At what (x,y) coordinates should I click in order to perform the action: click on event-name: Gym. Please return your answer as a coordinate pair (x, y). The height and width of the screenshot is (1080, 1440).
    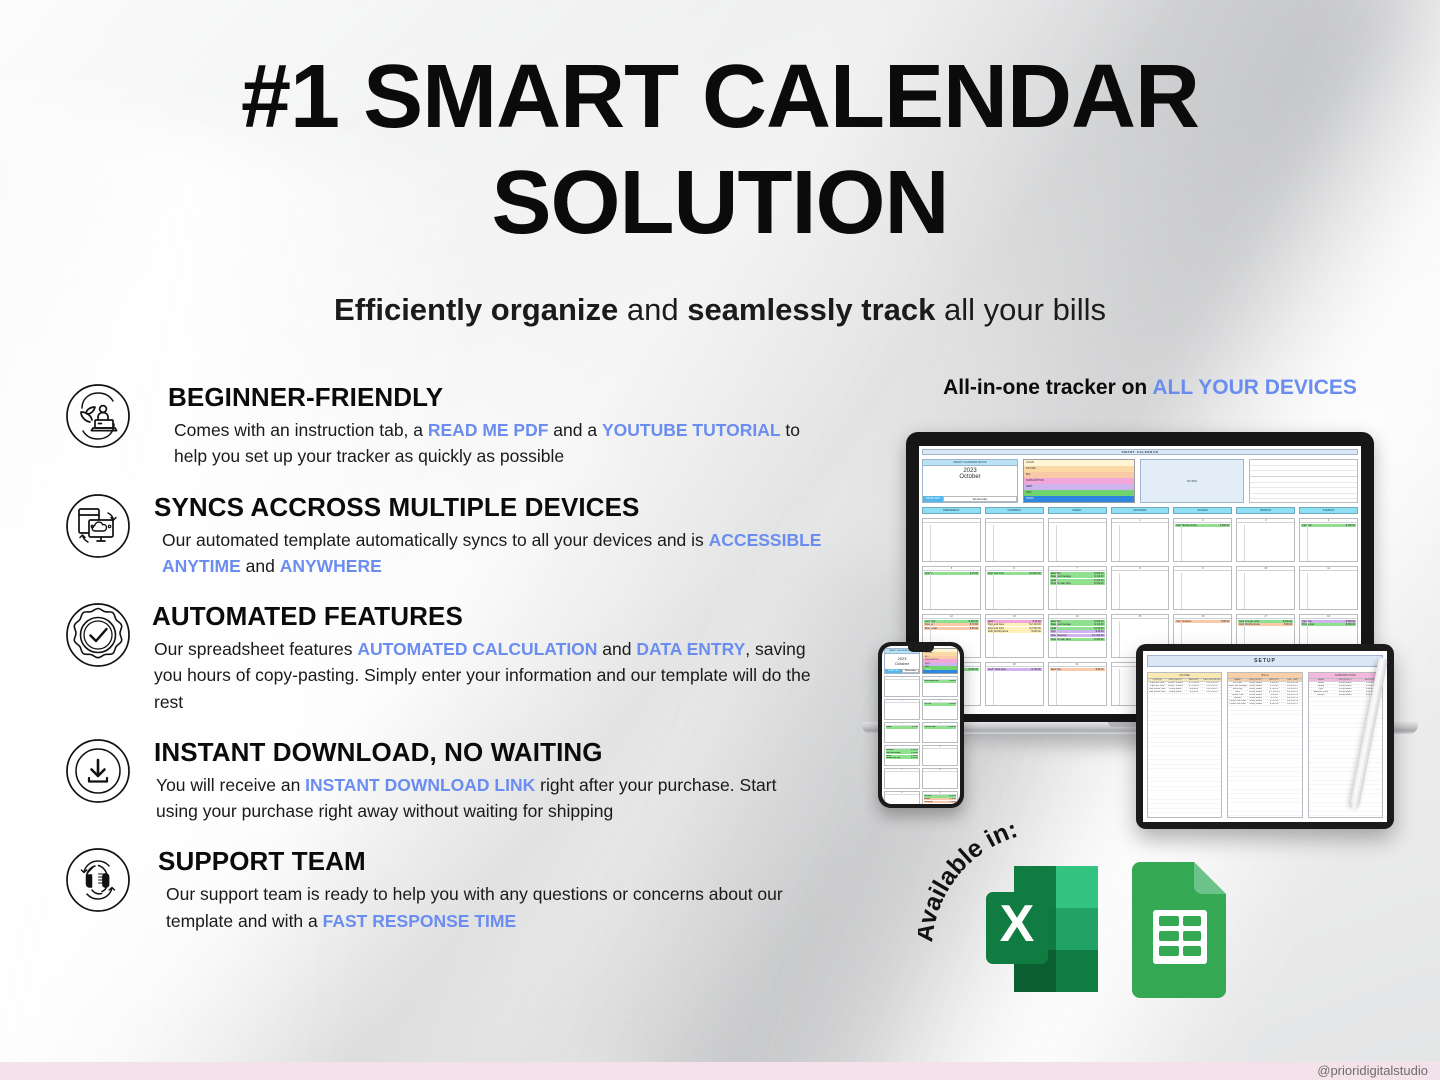
    Looking at the image, I should click on (1053, 632).